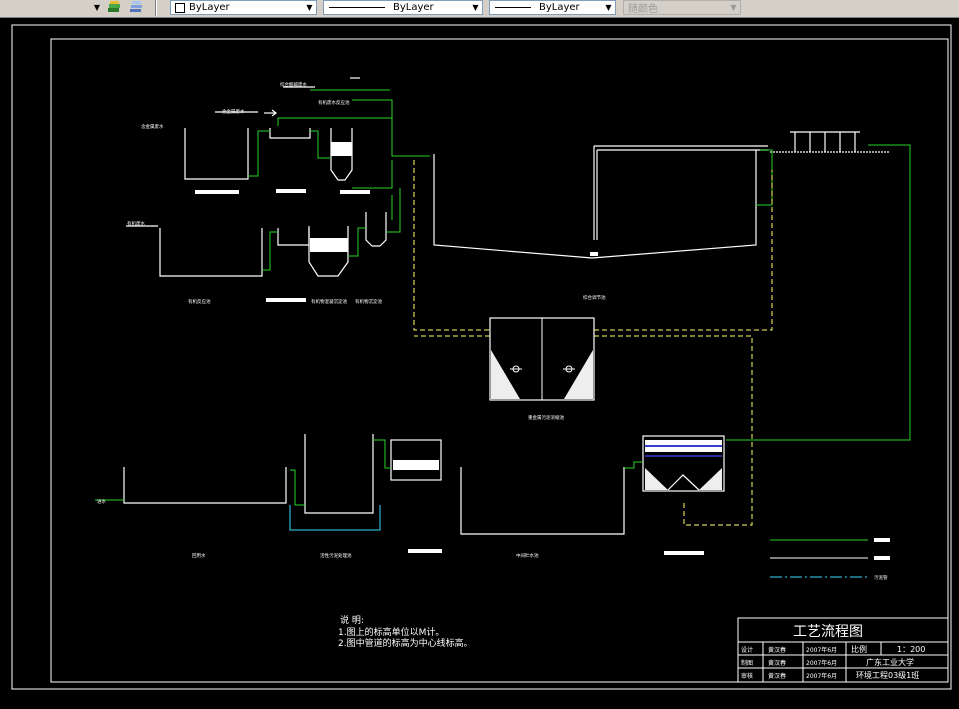 Image resolution: width=959 pixels, height=709 pixels. Describe the element at coordinates (405, 643) in the screenshot. I see `notes-line-2: 2.图中管道的标高为中心线标高。` at that location.